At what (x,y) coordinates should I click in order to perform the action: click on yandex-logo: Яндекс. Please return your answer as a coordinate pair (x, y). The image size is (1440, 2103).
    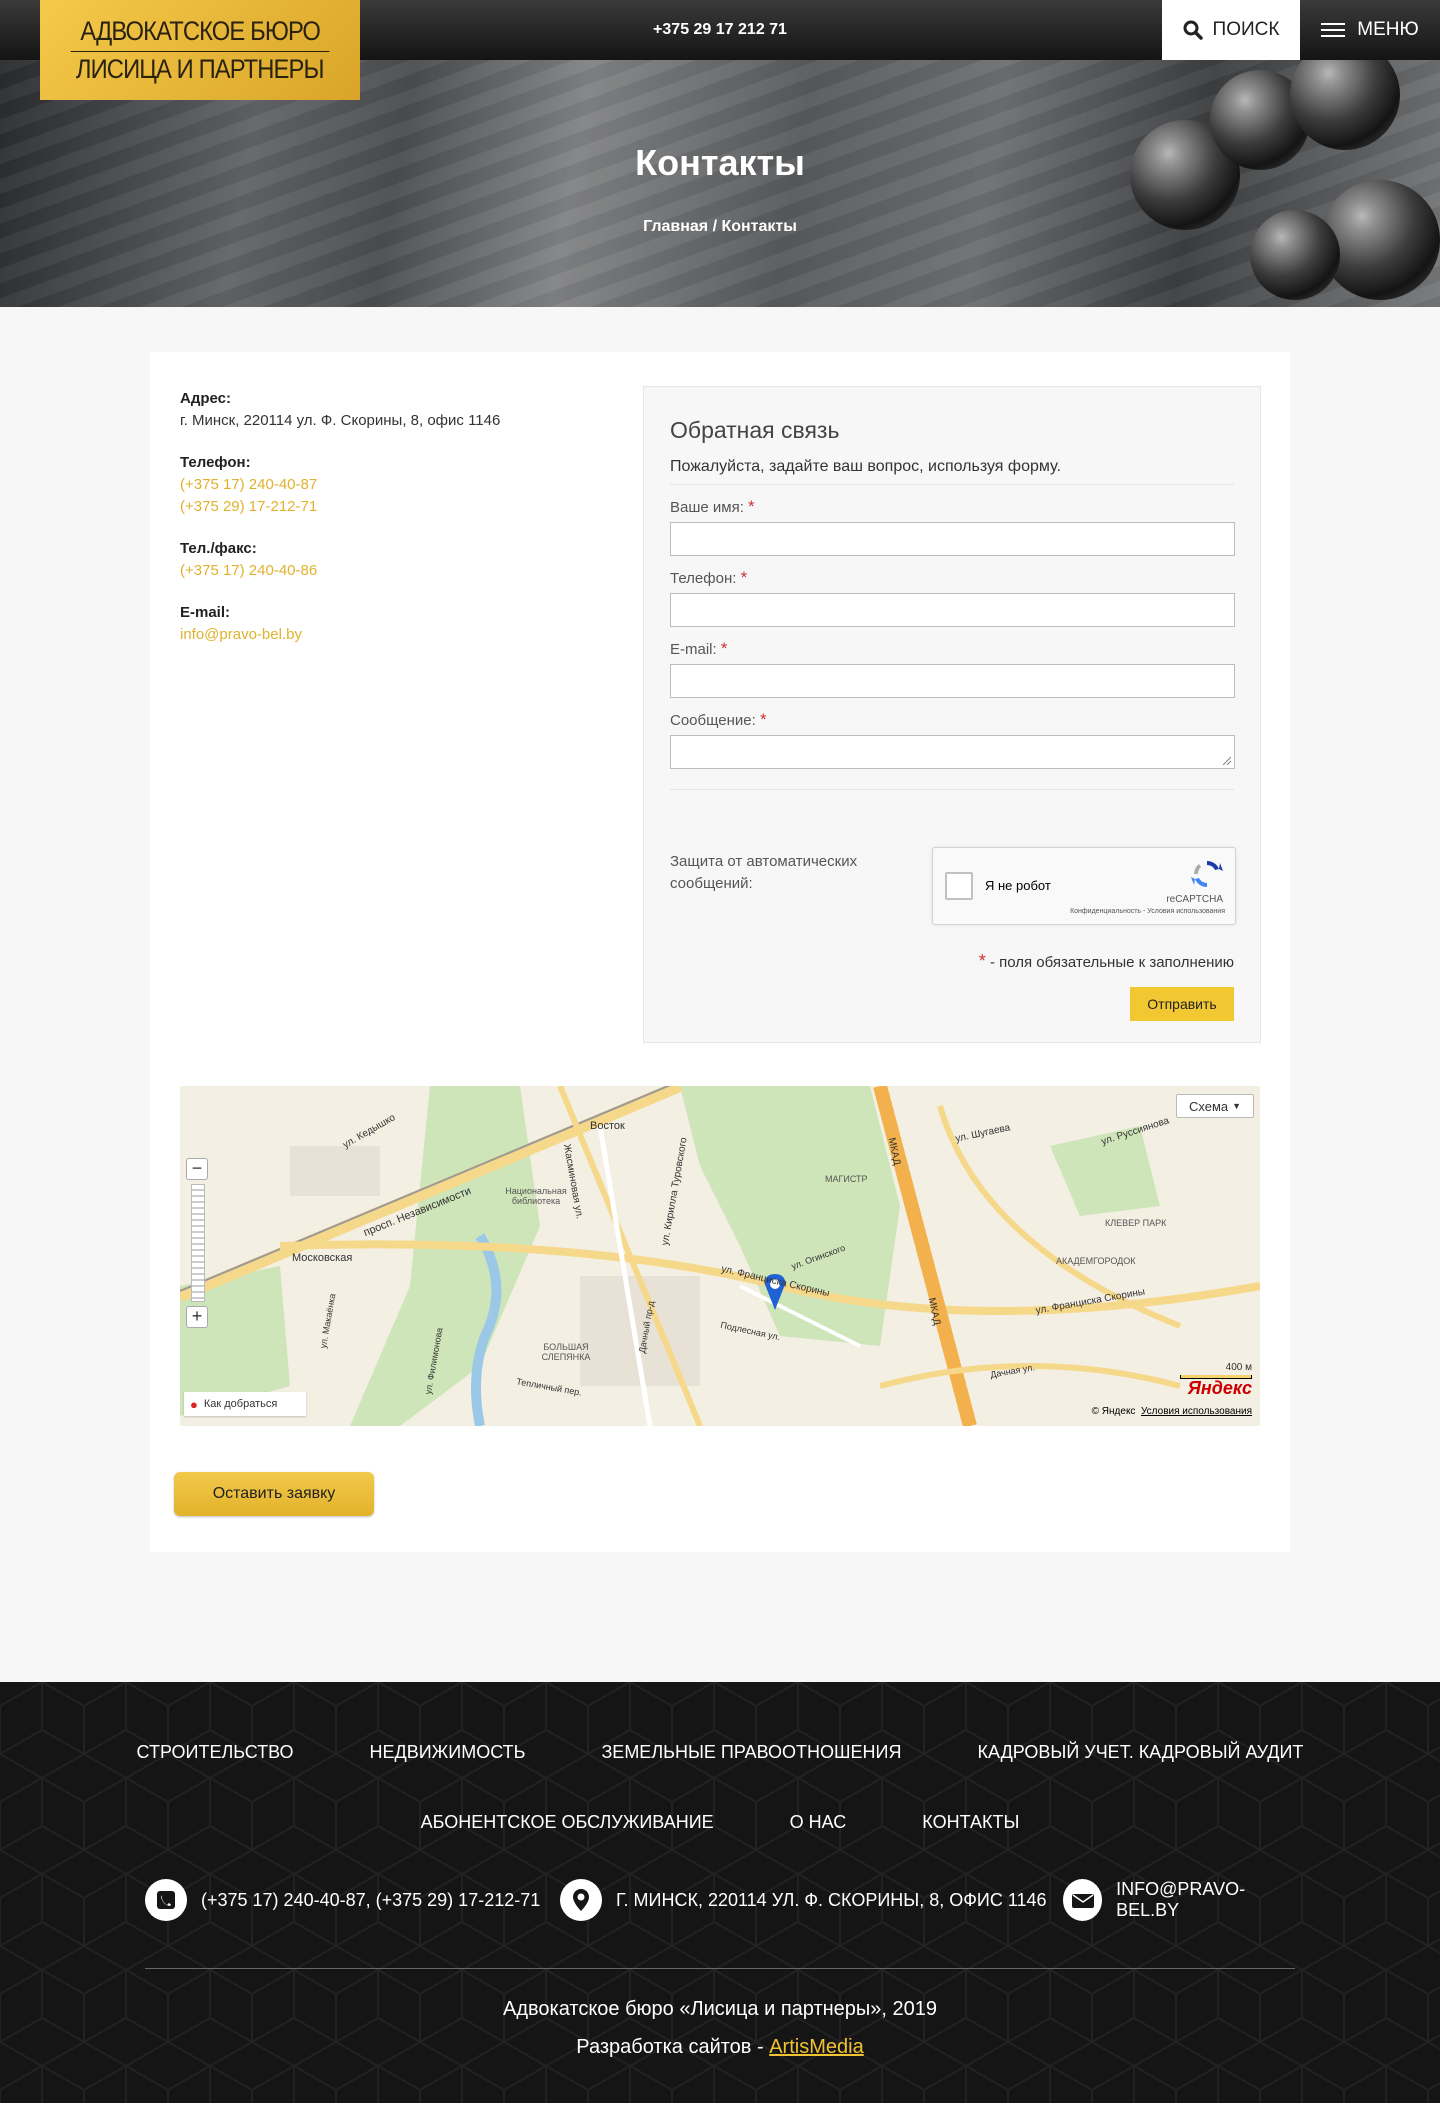
    Looking at the image, I should click on (1219, 1388).